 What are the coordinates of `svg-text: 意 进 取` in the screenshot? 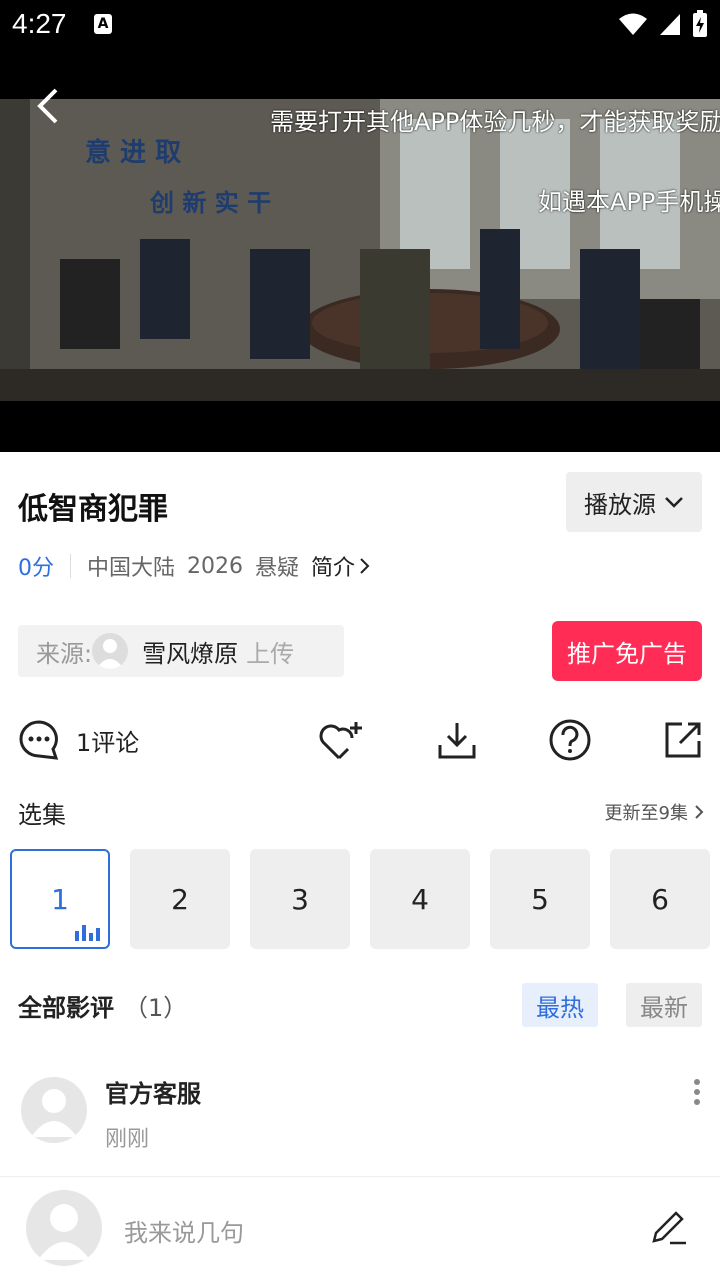 It's located at (133, 152).